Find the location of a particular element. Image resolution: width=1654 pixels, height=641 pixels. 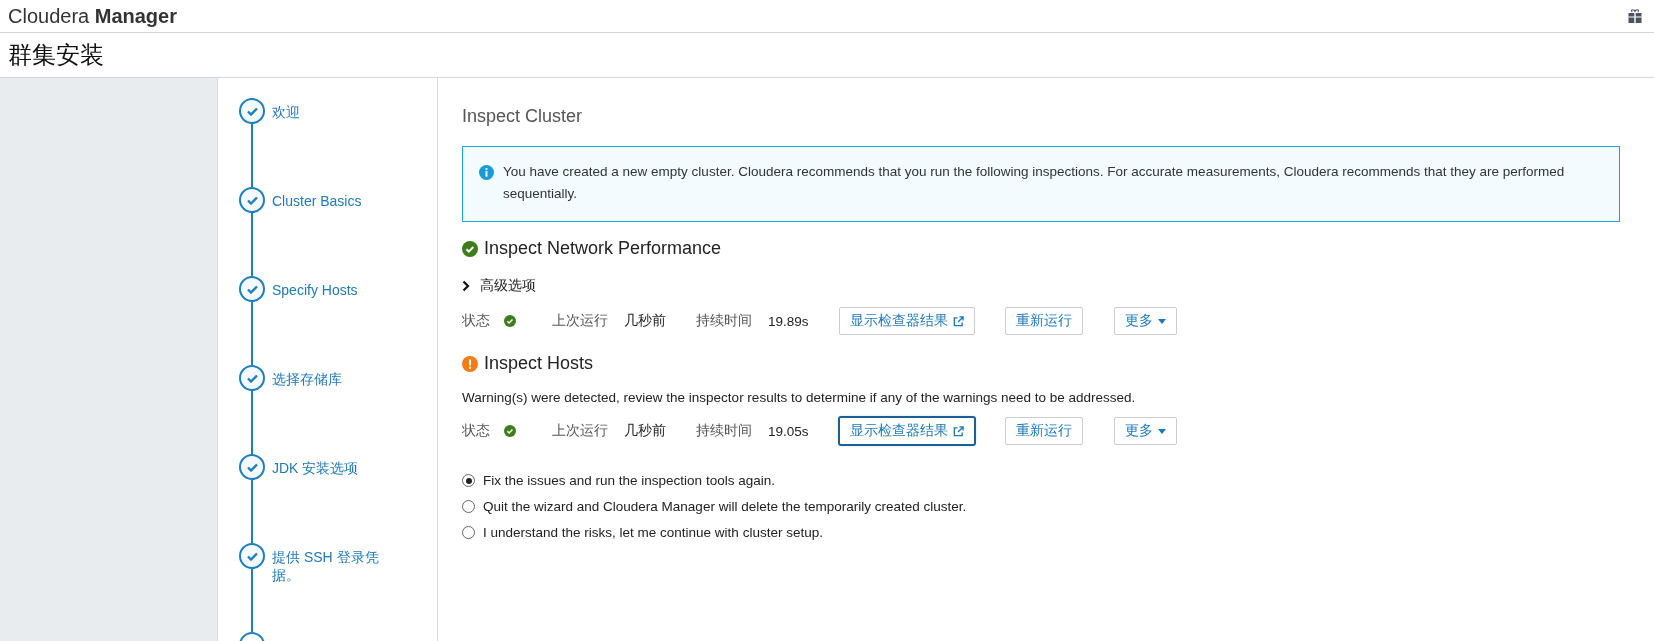

radio-label: Quit the wizard and Cloudera Manager will delete the temporarily created cluster. is located at coordinates (725, 506).